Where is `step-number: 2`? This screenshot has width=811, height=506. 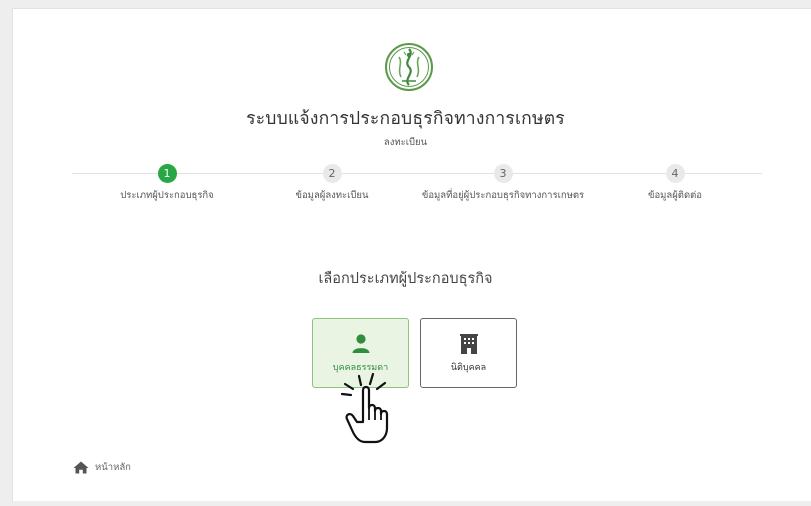 step-number: 2 is located at coordinates (332, 173).